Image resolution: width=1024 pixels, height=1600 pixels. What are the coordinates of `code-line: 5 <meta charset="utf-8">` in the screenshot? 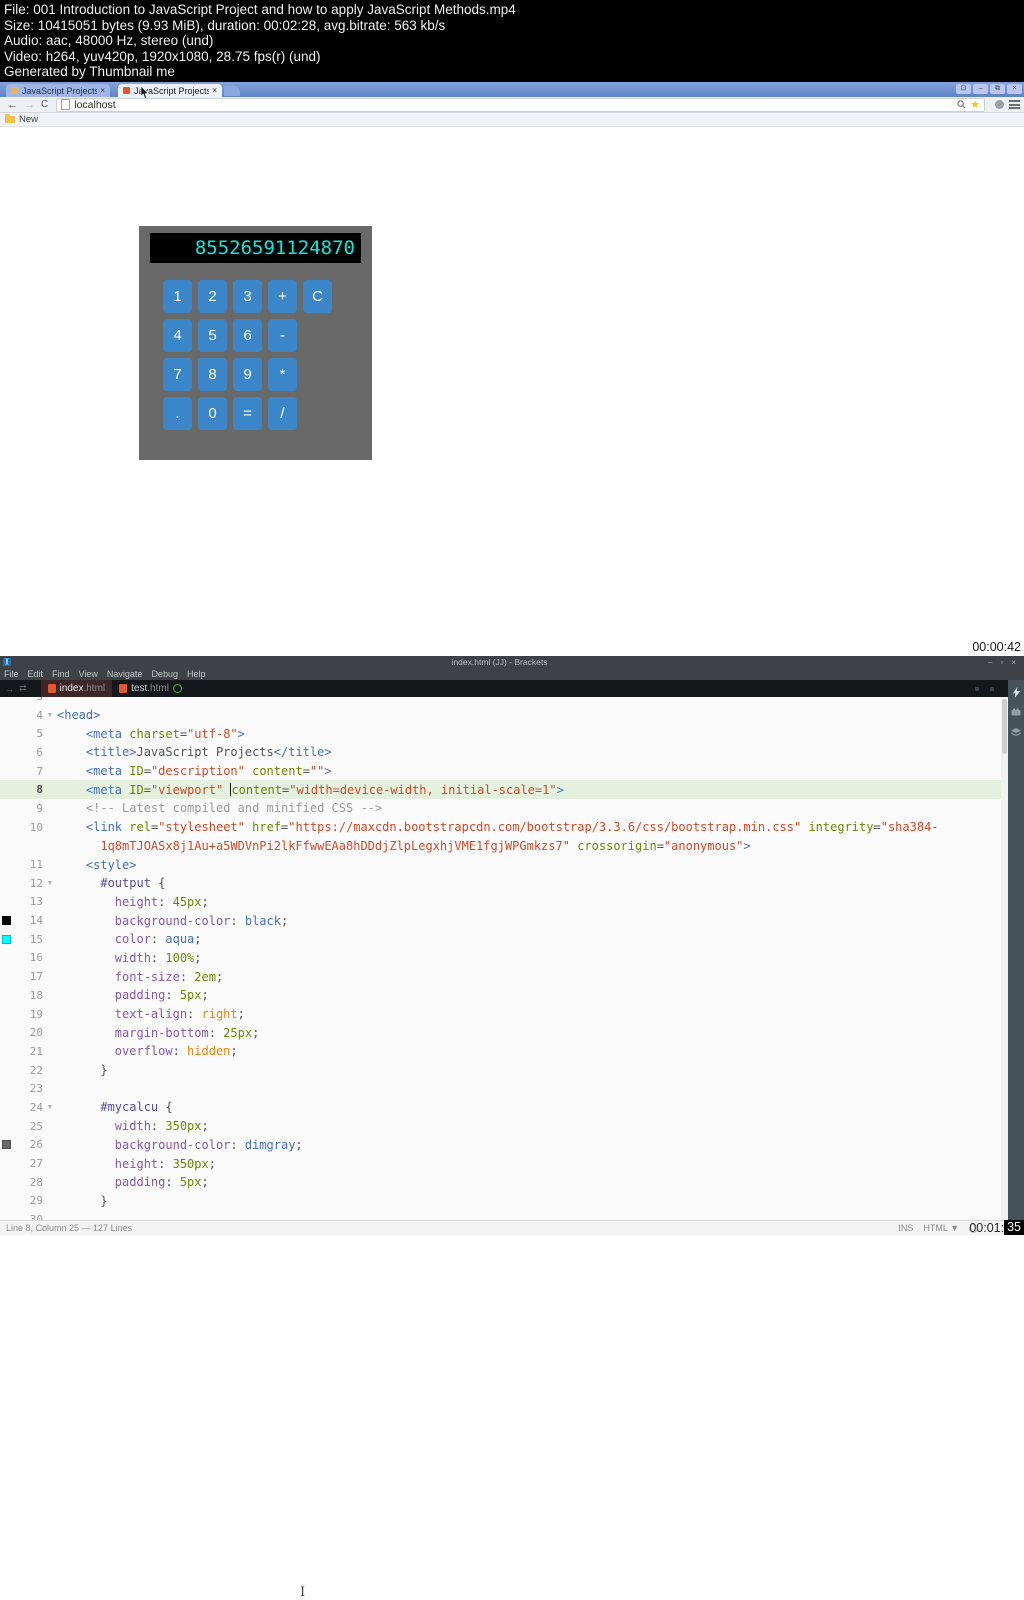 It's located at (500, 733).